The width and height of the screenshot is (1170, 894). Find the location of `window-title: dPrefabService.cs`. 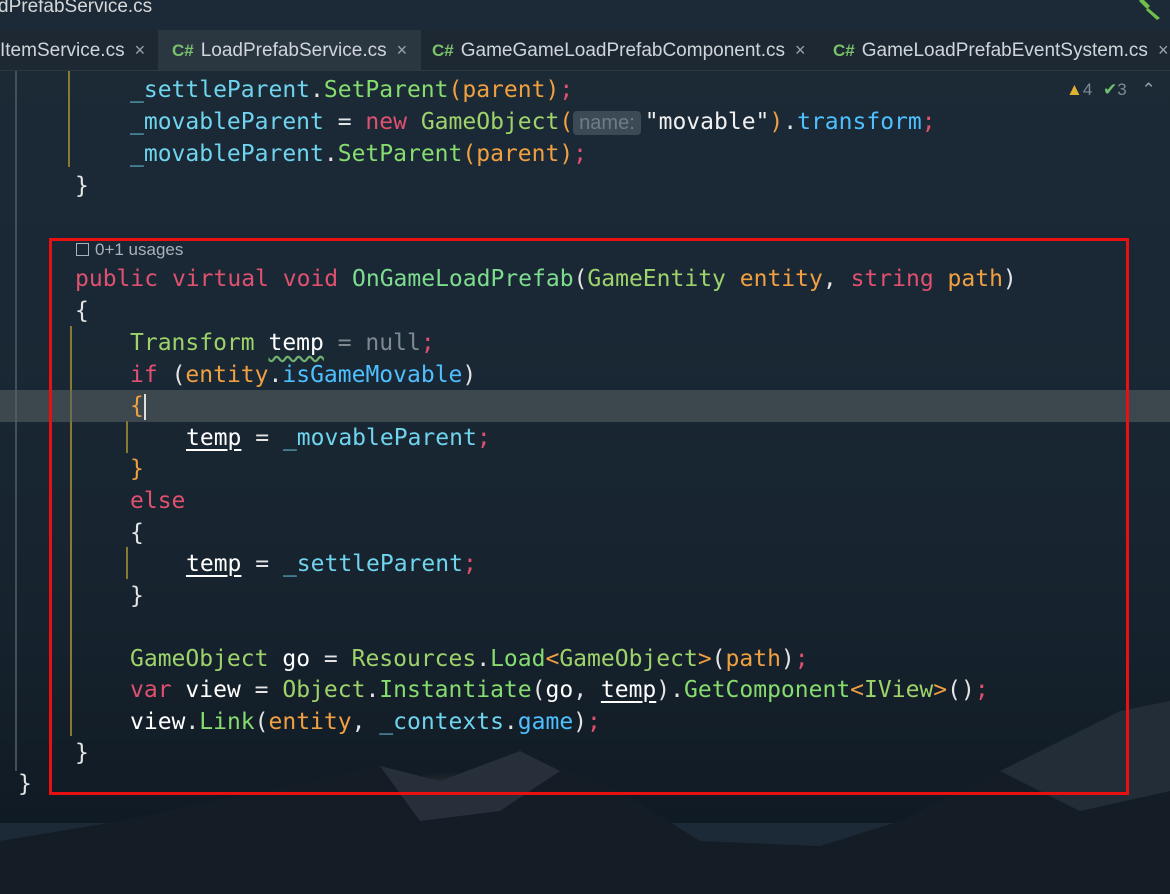

window-title: dPrefabService.cs is located at coordinates (76, 8).